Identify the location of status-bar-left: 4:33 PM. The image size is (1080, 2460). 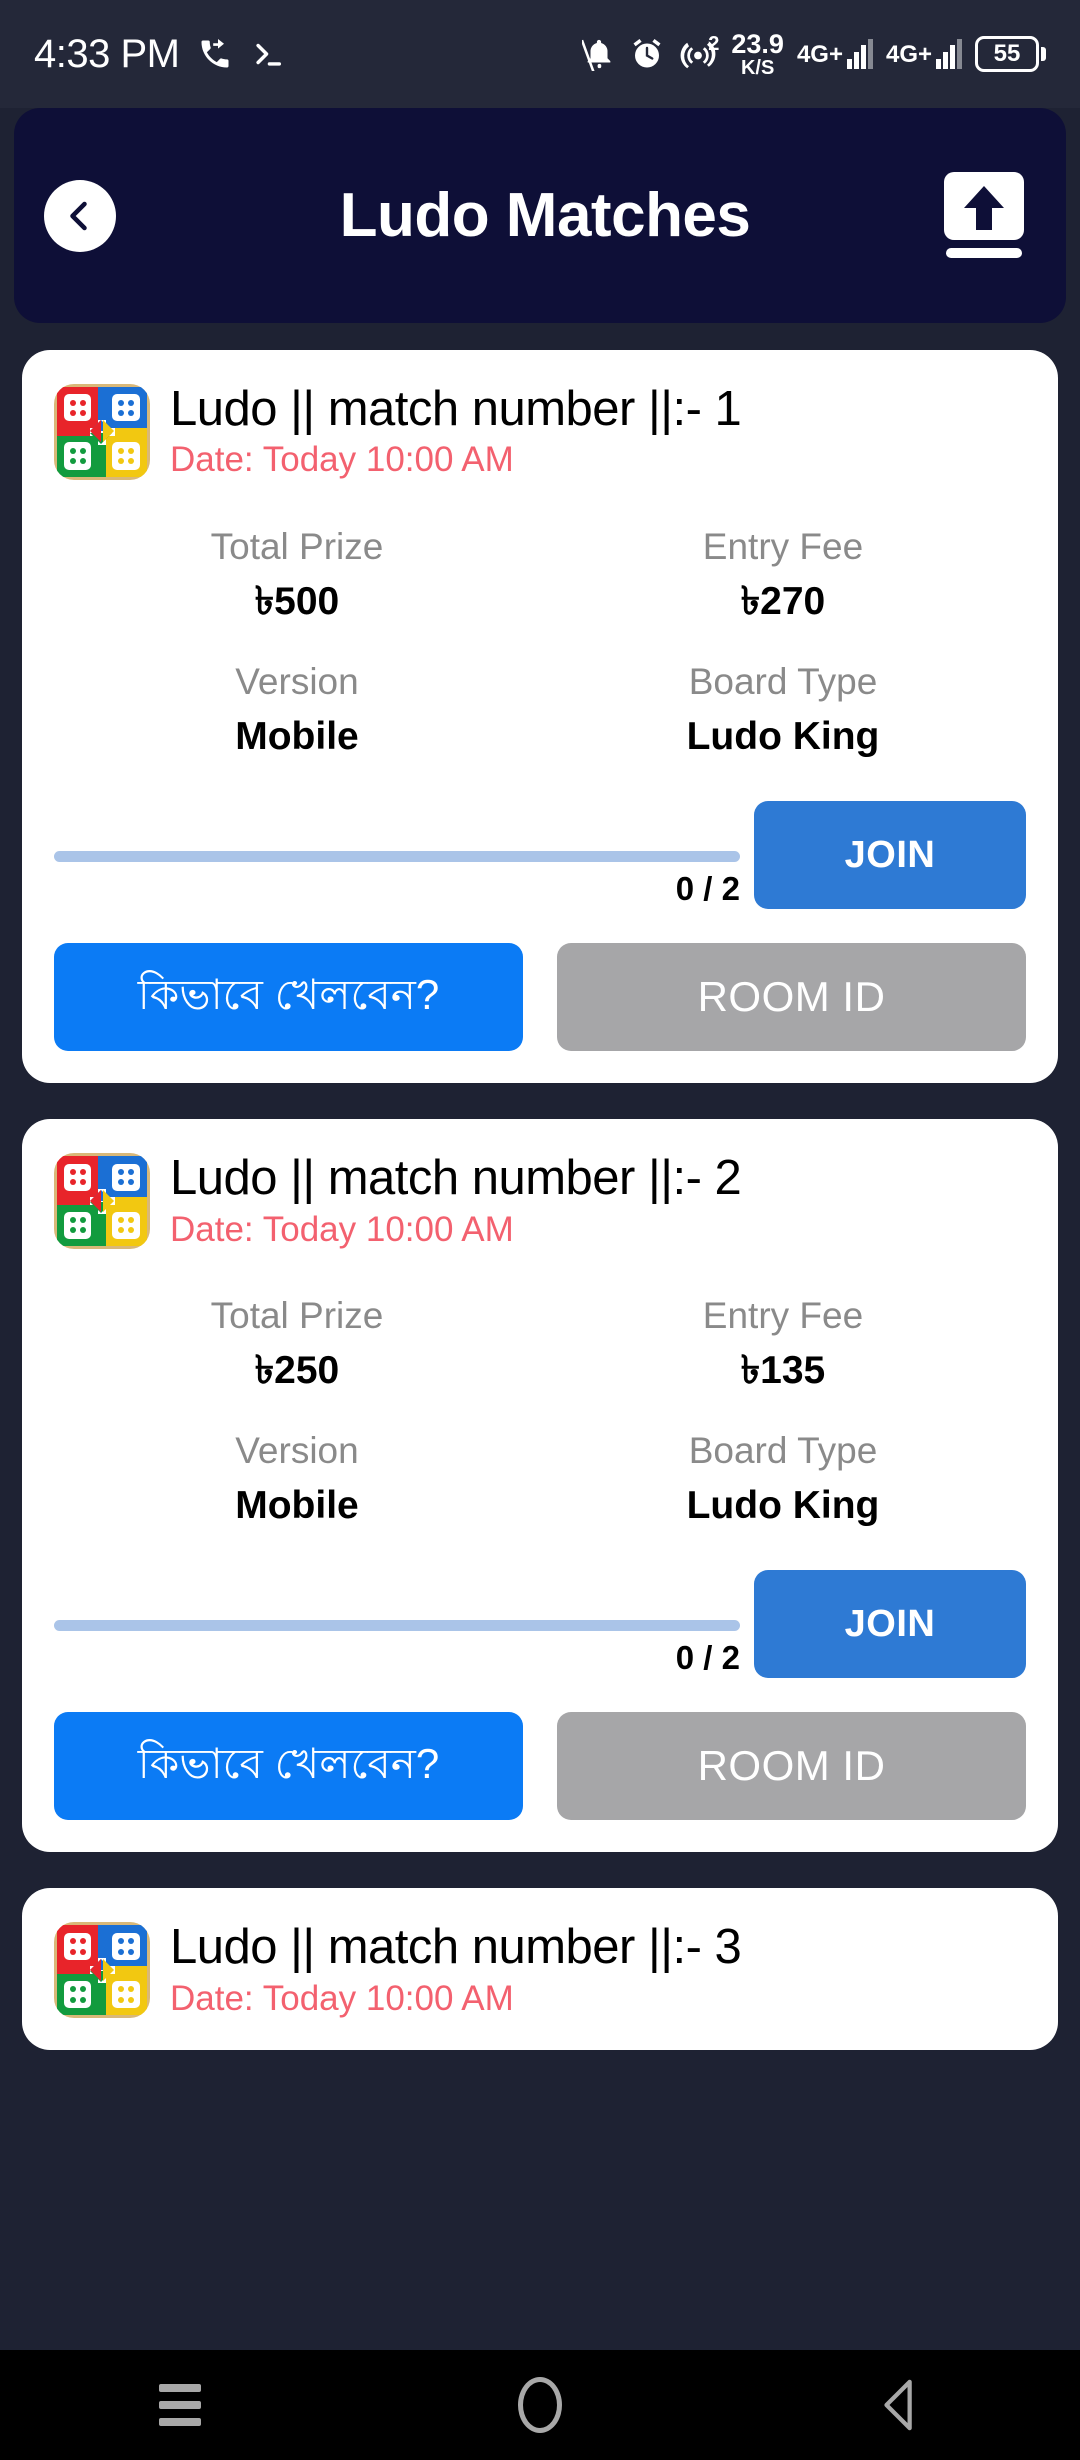
(159, 54).